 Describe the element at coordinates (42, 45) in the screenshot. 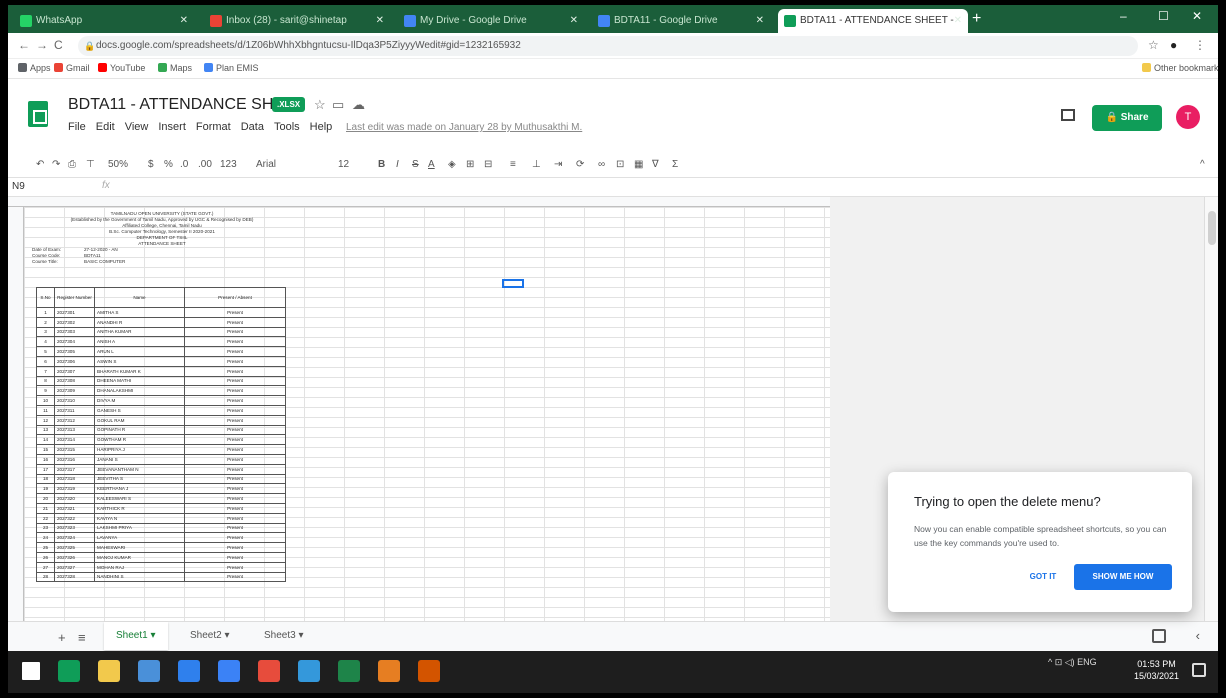

I see `forward-icon: →` at that location.